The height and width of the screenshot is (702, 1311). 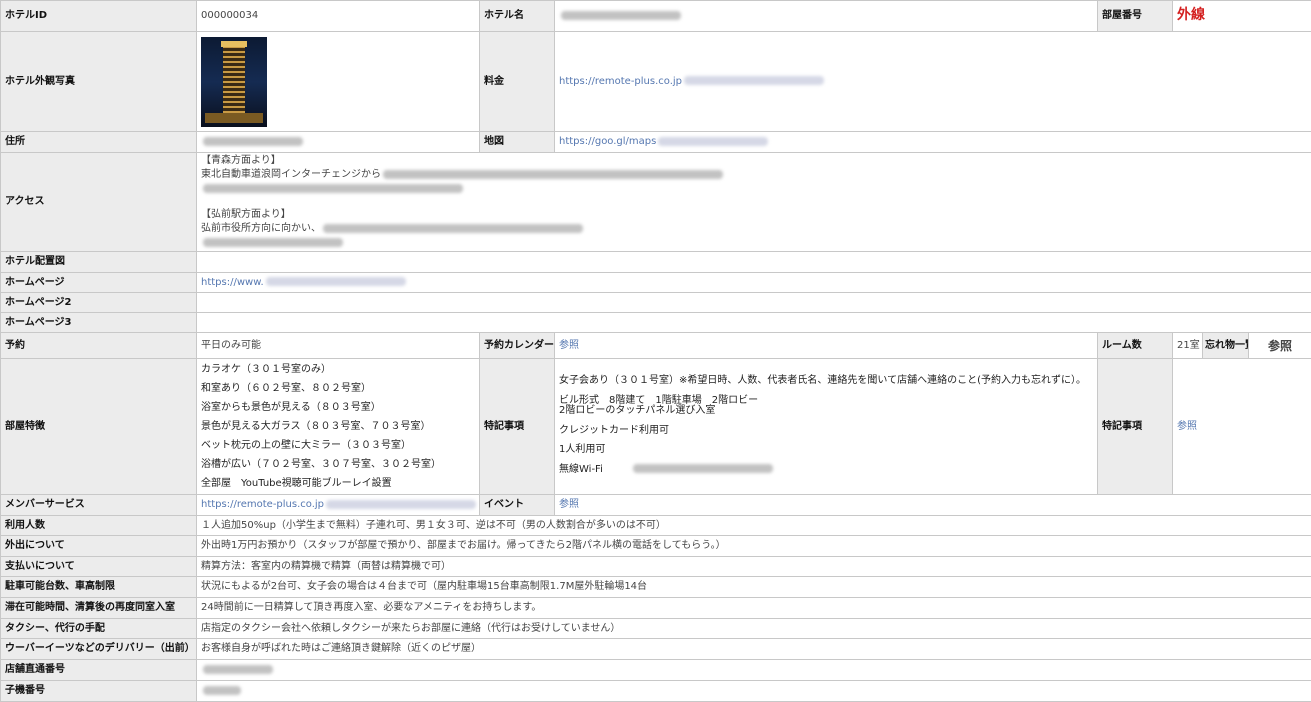 What do you see at coordinates (826, 401) in the screenshot?
I see `special-note-item: ビル形式 8階建て 1階駐車場 2階ロビー` at bounding box center [826, 401].